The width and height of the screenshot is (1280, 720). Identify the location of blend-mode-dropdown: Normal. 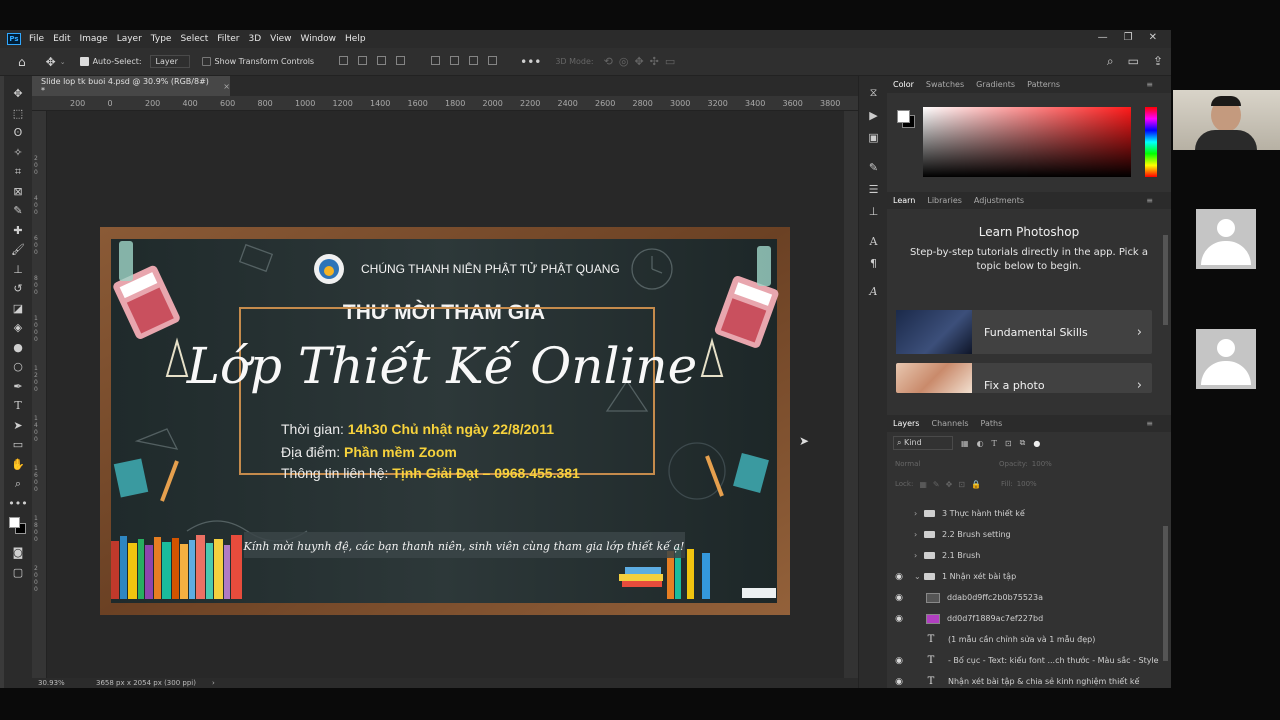
(943, 464).